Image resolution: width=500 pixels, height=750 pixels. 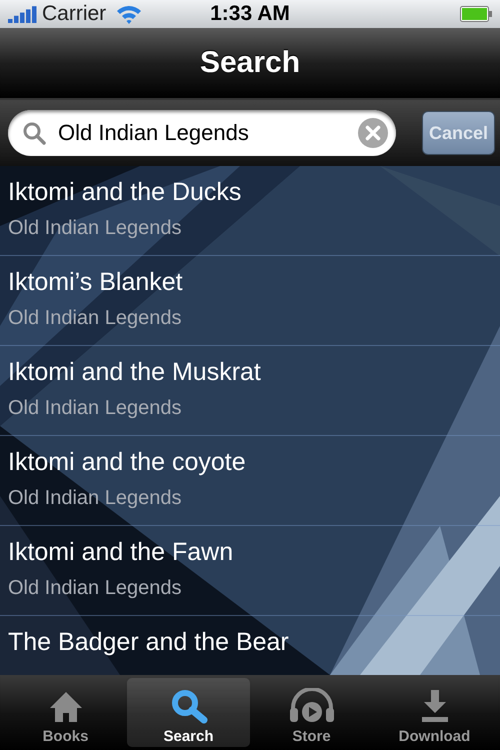 I want to click on search-input: Old Indian Legends, so click(x=202, y=133).